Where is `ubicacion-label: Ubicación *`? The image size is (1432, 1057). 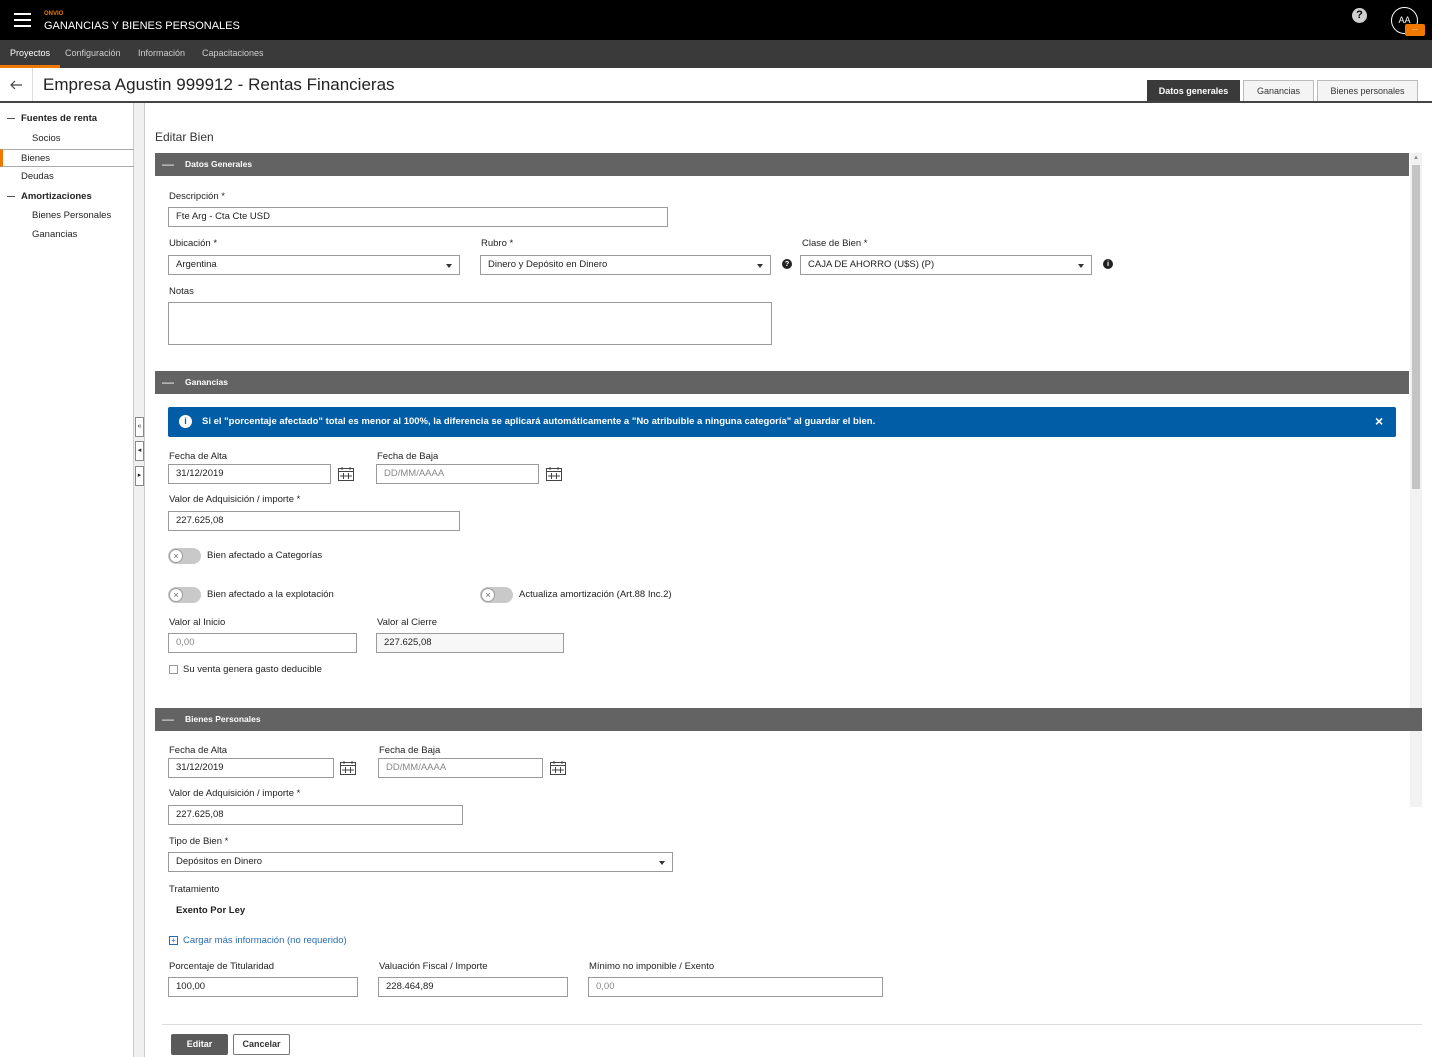
ubicacion-label: Ubicación * is located at coordinates (193, 243).